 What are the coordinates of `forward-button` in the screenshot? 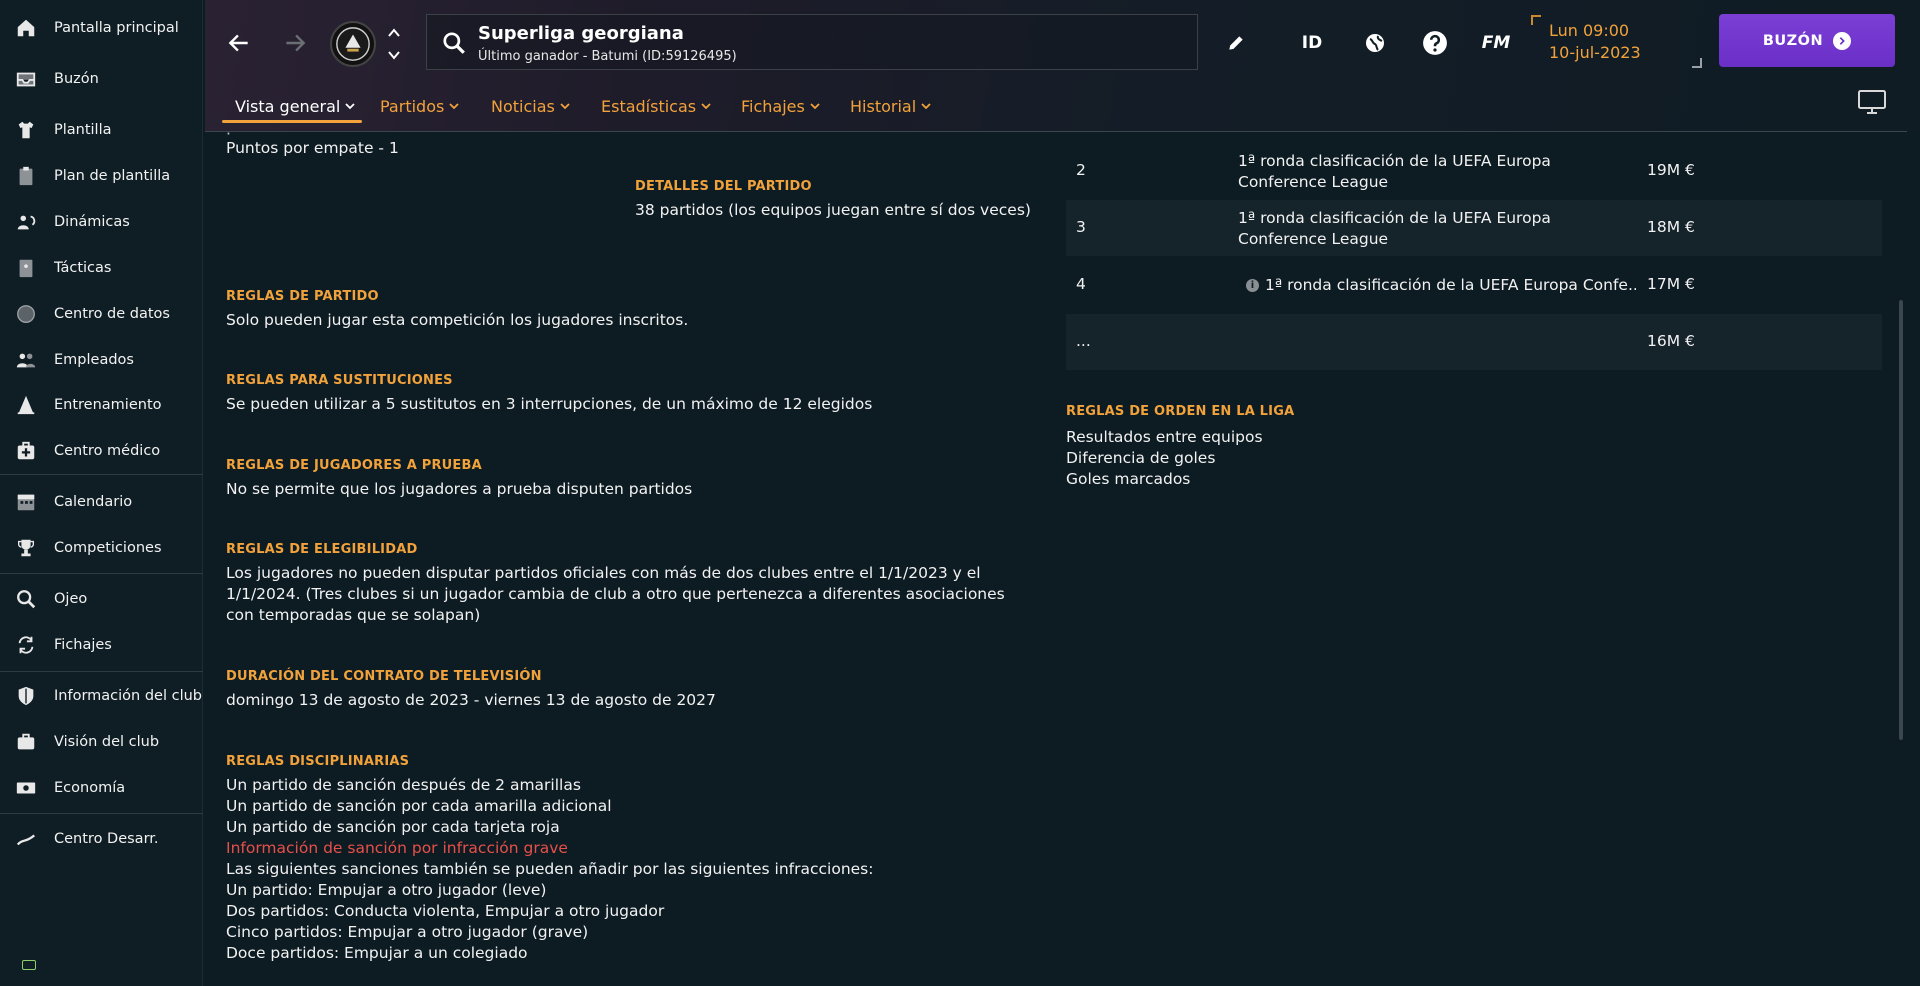 It's located at (295, 43).